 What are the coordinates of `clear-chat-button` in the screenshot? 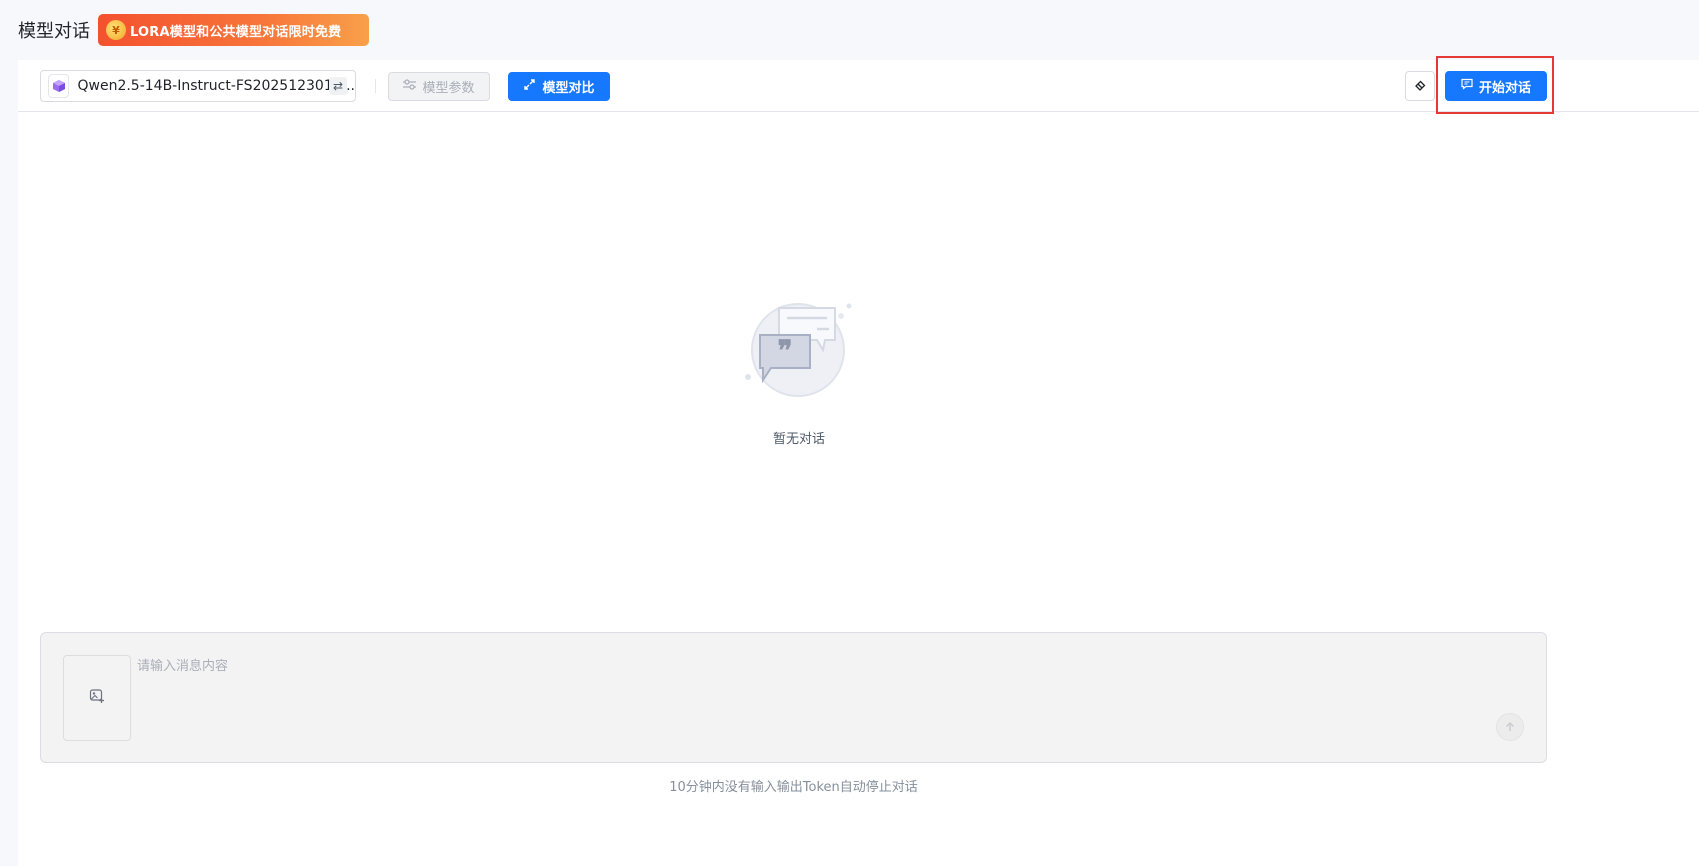 It's located at (1420, 86).